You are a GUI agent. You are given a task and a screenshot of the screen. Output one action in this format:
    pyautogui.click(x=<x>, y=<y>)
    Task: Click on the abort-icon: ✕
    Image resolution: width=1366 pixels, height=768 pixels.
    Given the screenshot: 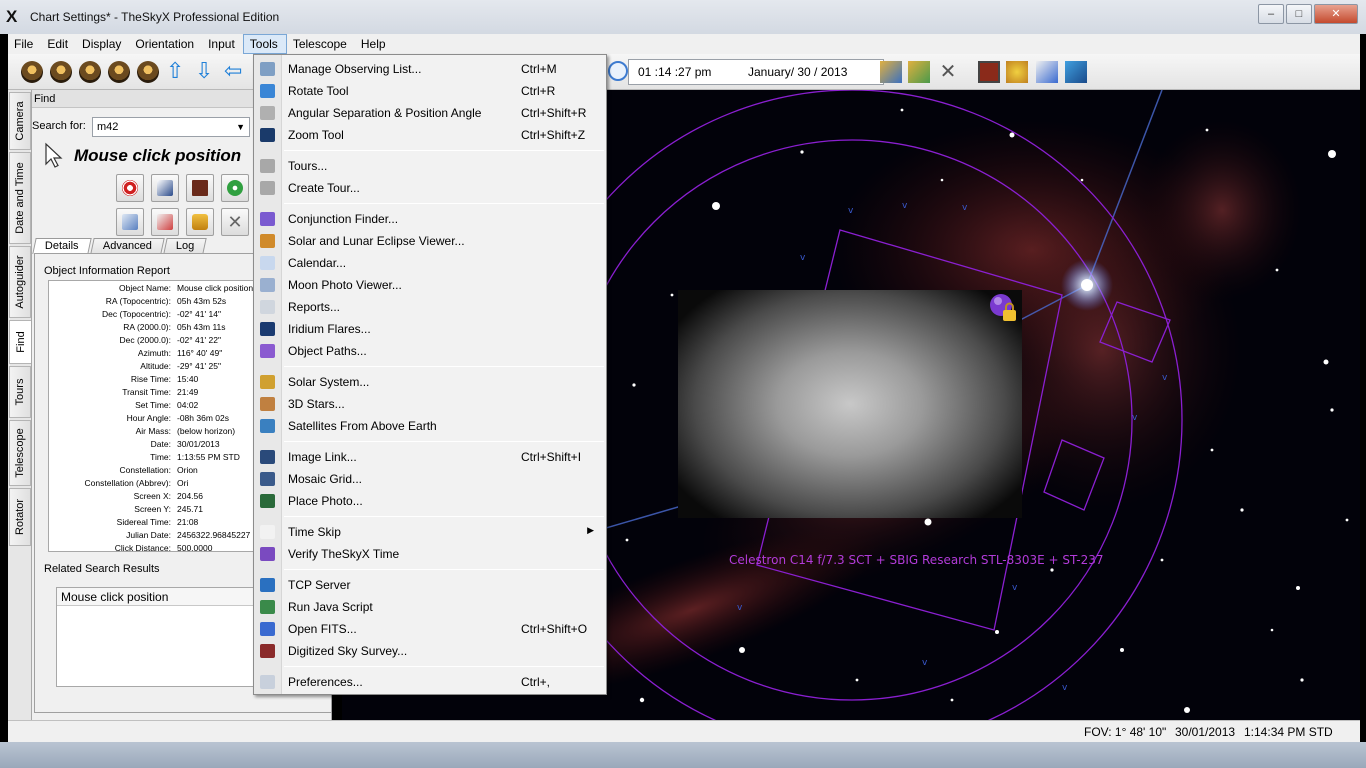 What is the action you would take?
    pyautogui.click(x=948, y=72)
    